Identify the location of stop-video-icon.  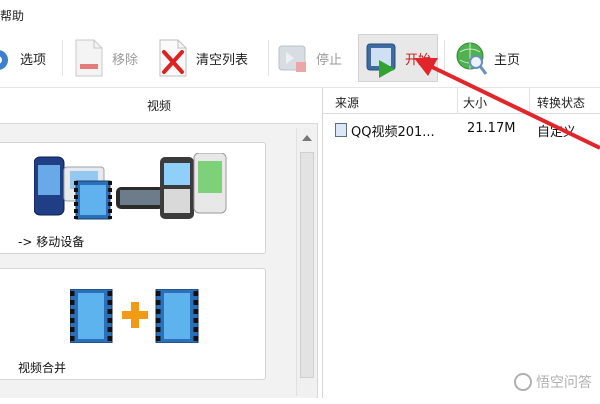
(293, 58).